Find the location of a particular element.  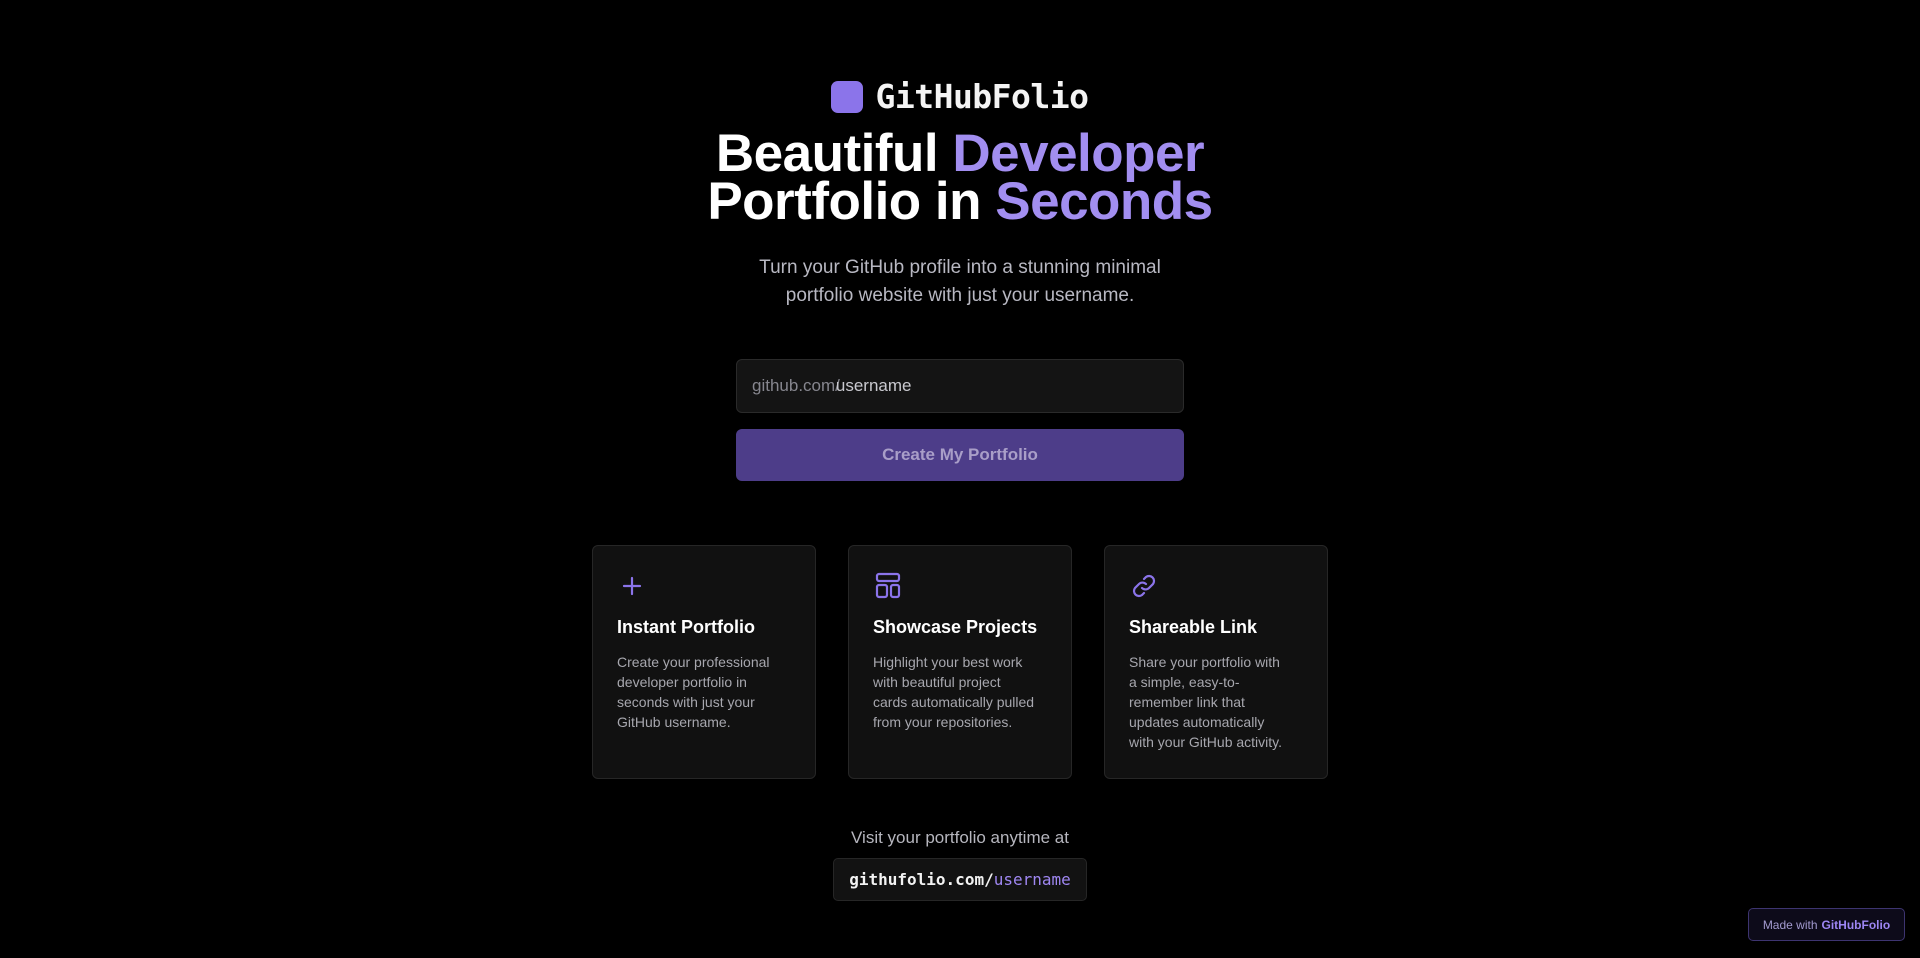

hero-line2-accent: Seconds is located at coordinates (1104, 201).